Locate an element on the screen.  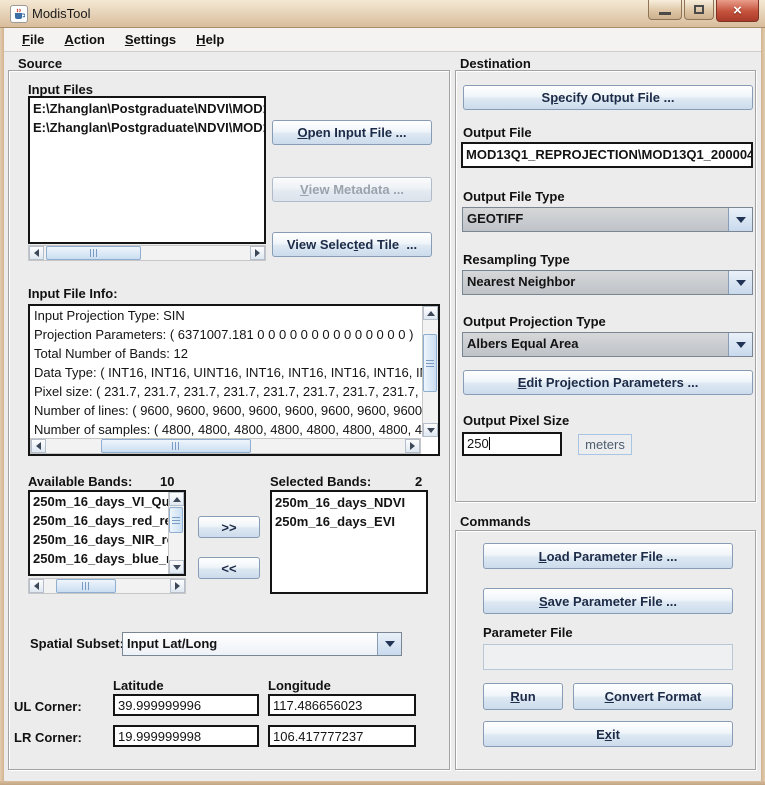
spatial-subset-combobox: Input Lat/Long is located at coordinates (262, 644).